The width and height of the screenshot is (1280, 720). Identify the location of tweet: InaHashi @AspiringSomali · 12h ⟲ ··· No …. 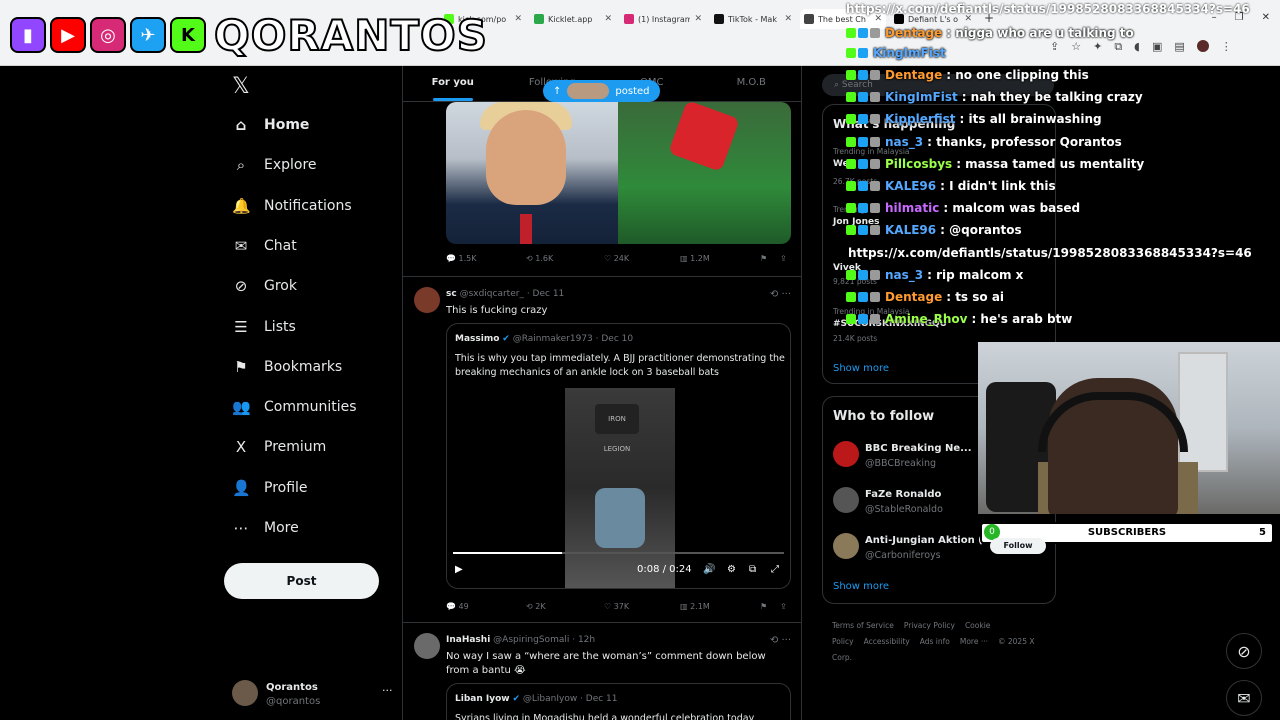
(602, 671).